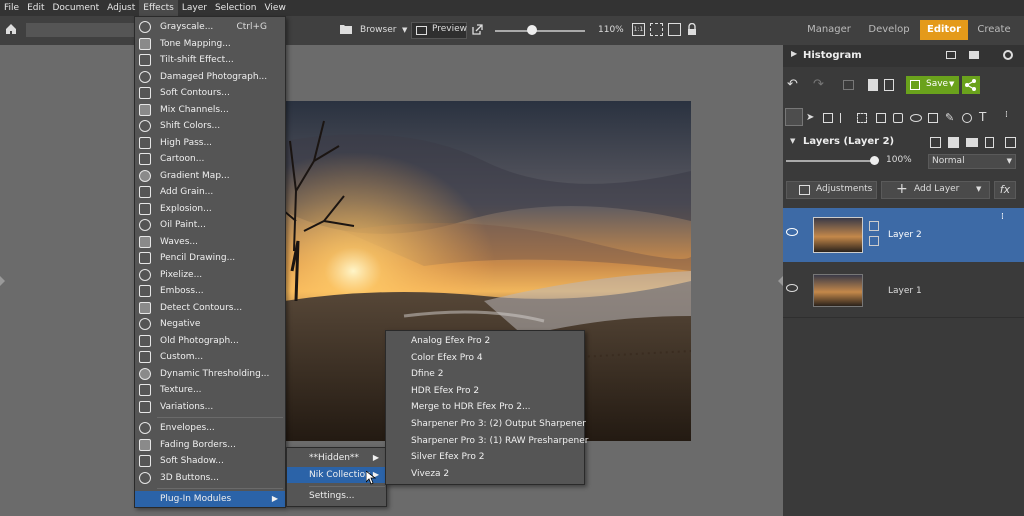 This screenshot has width=1024, height=516. Describe the element at coordinates (346, 29) in the screenshot. I see `folder-icon` at that location.